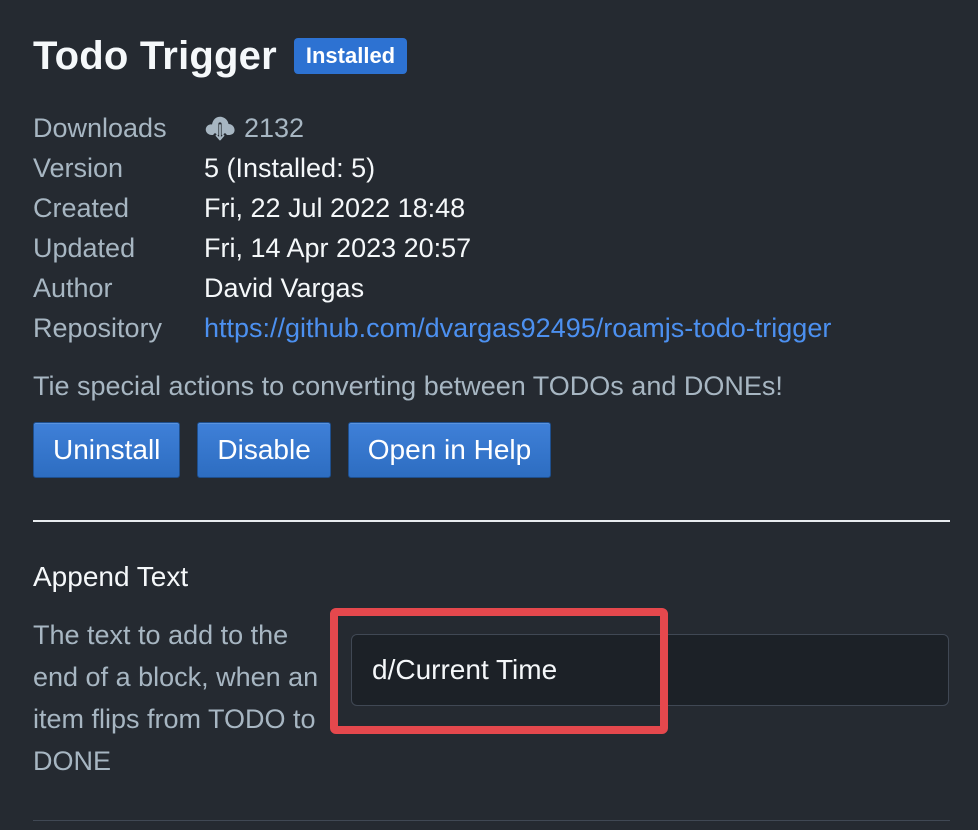 Image resolution: width=978 pixels, height=830 pixels. What do you see at coordinates (290, 167) in the screenshot?
I see `version-value: 5 (Installed: 5)` at bounding box center [290, 167].